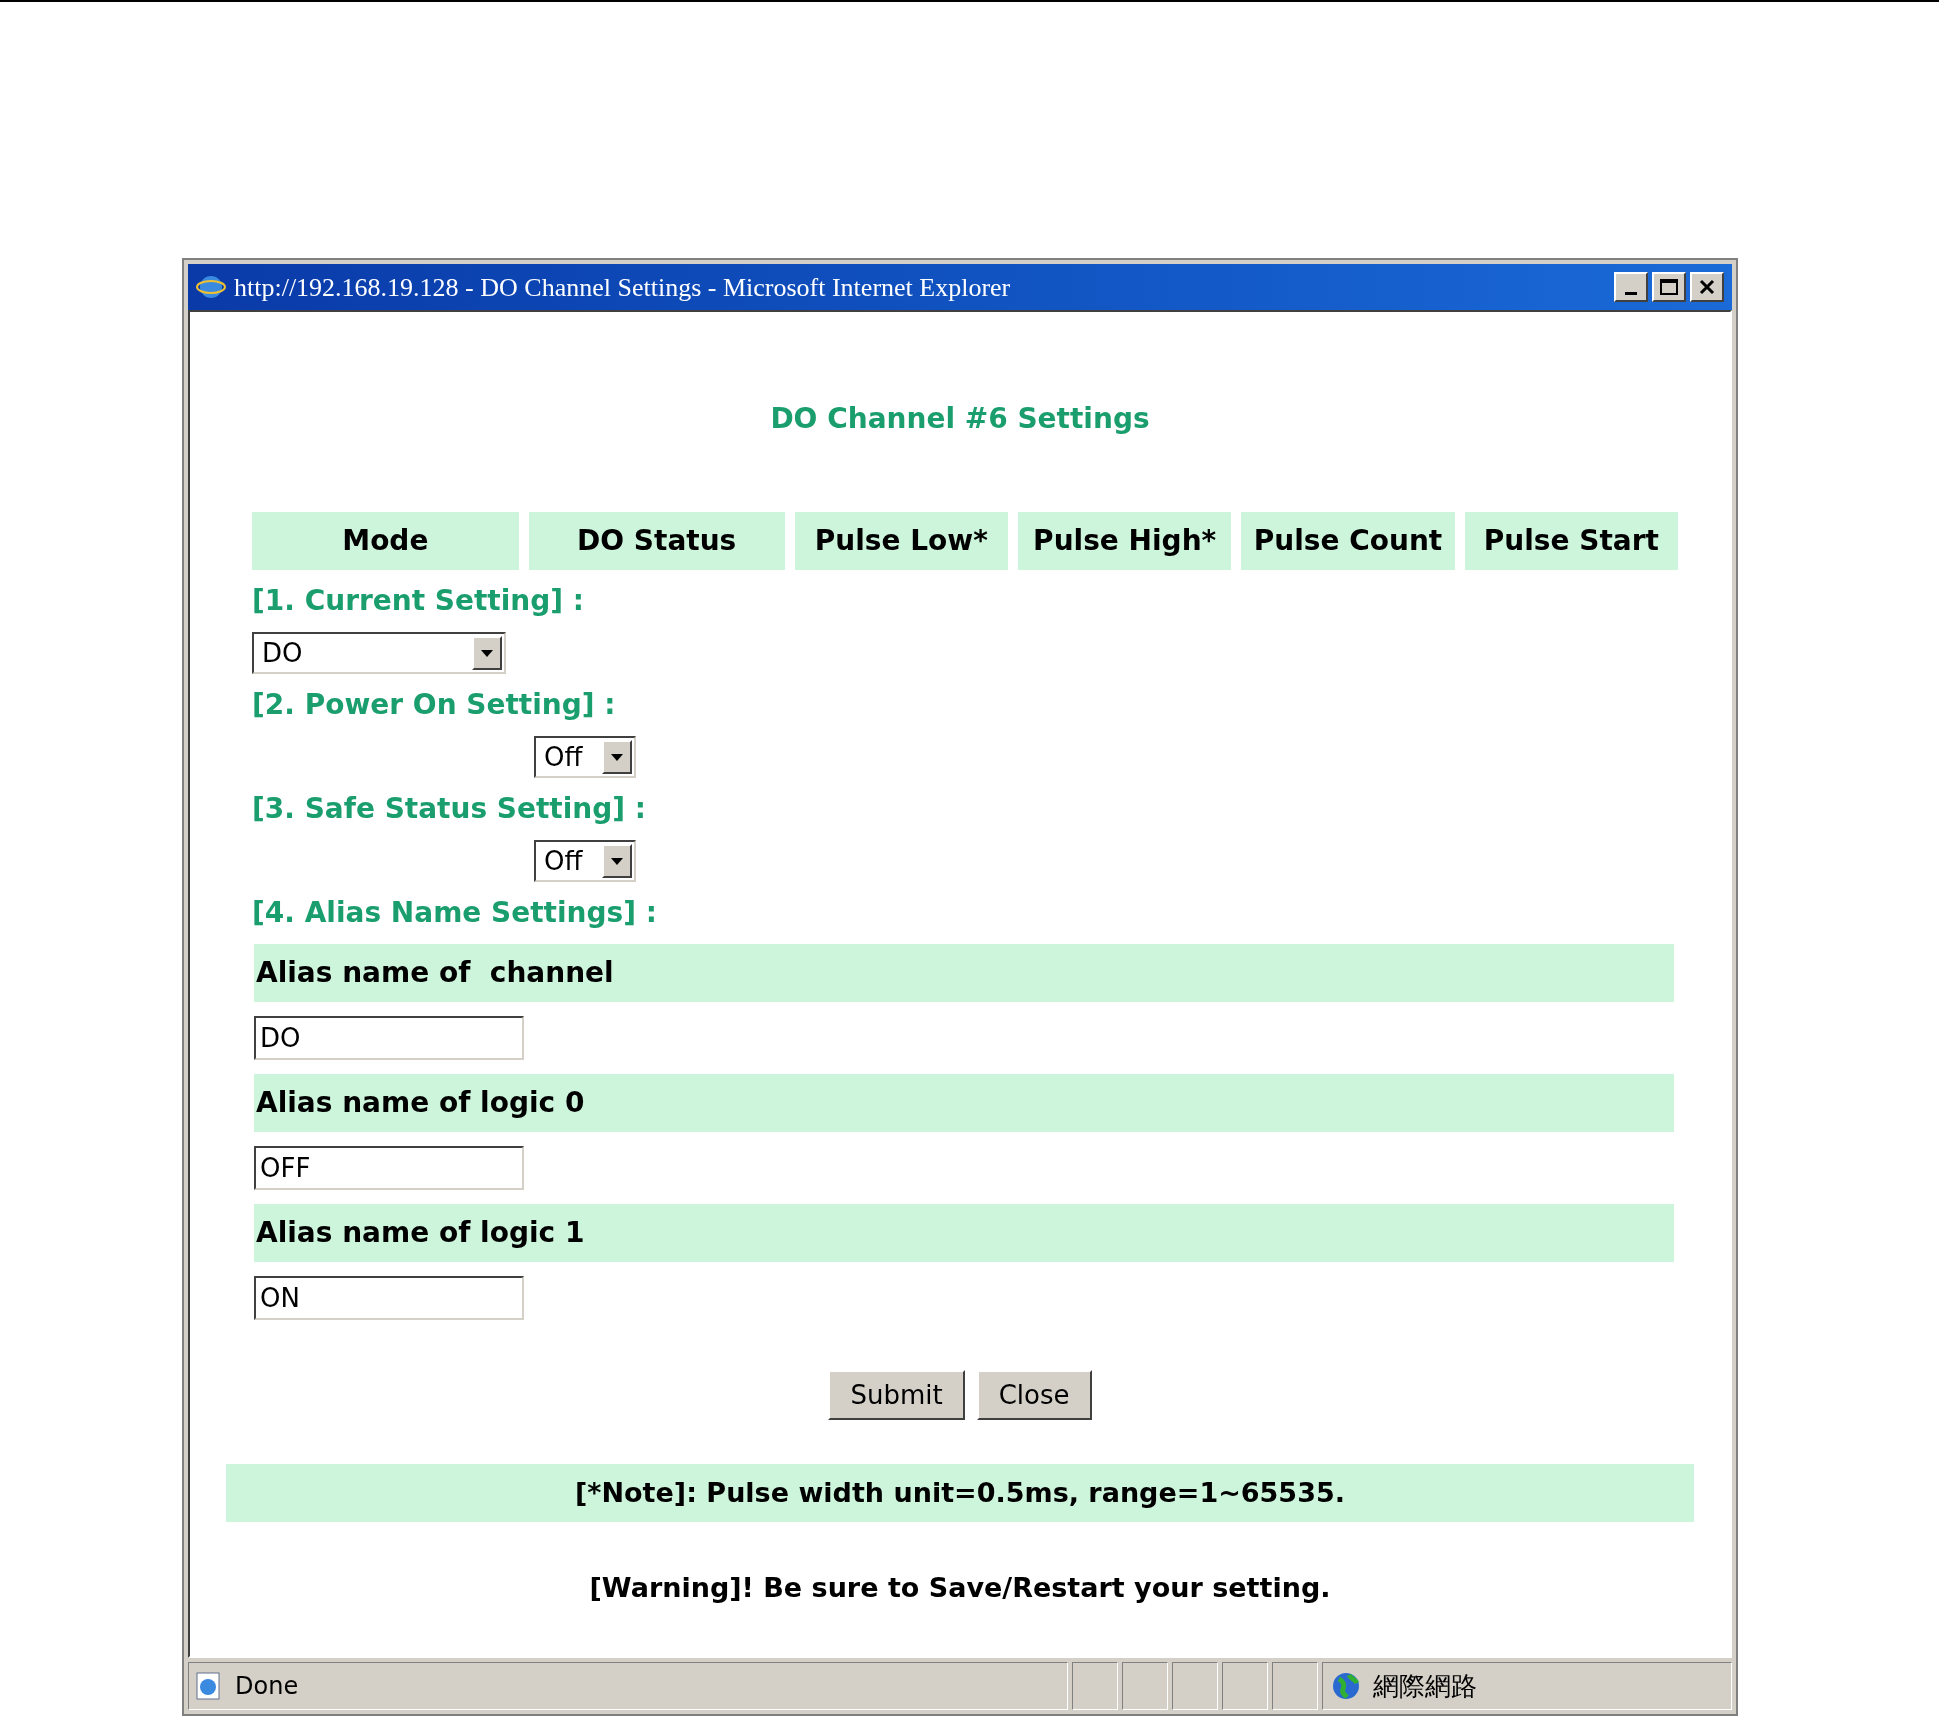 Image resolution: width=1939 pixels, height=1716 pixels. I want to click on status-text: Done, so click(267, 1686).